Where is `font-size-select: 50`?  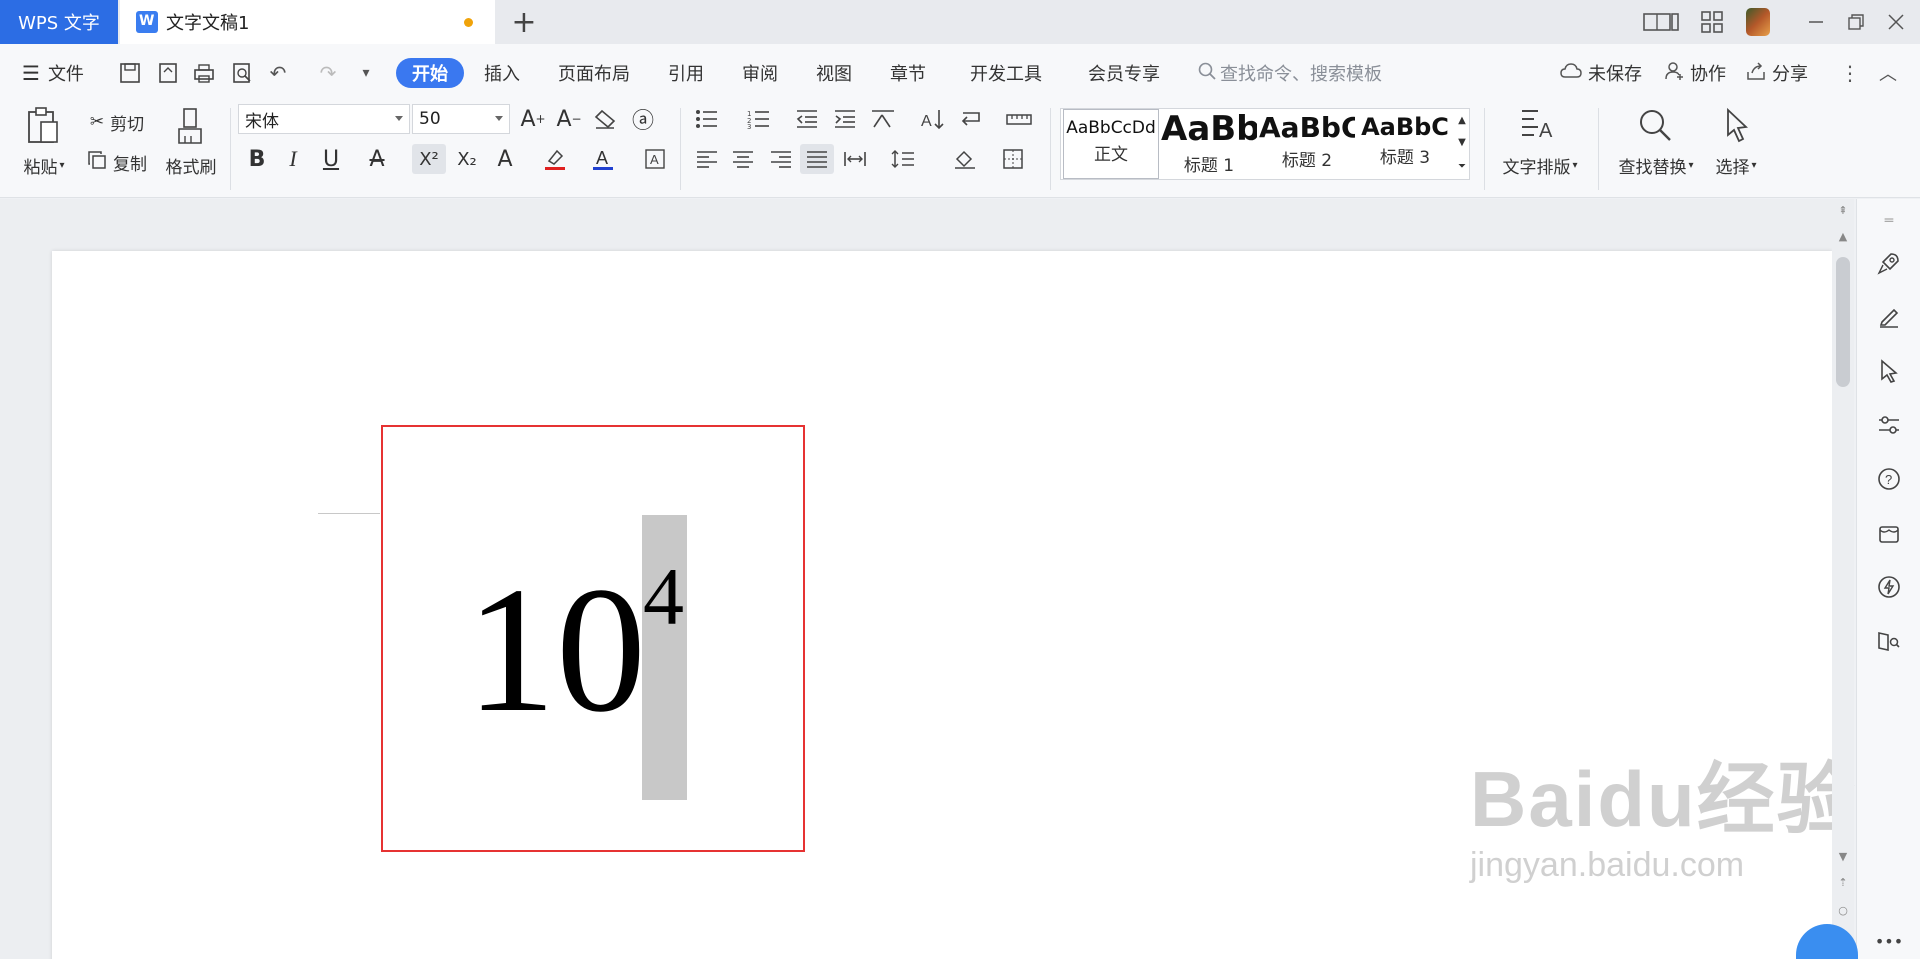 font-size-select: 50 is located at coordinates (461, 119).